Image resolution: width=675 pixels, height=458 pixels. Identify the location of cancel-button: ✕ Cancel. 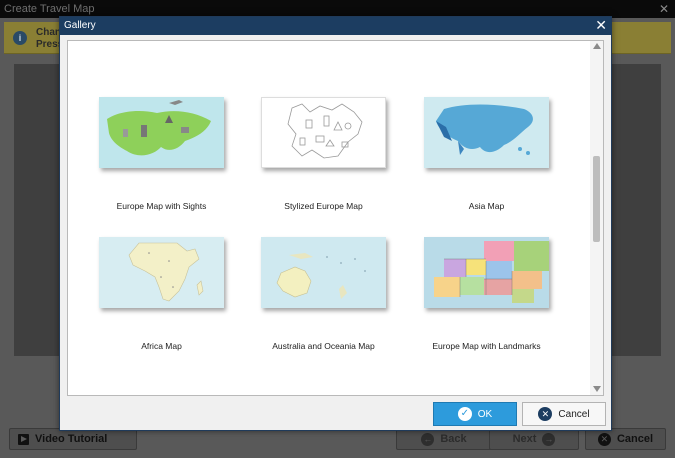
(564, 414).